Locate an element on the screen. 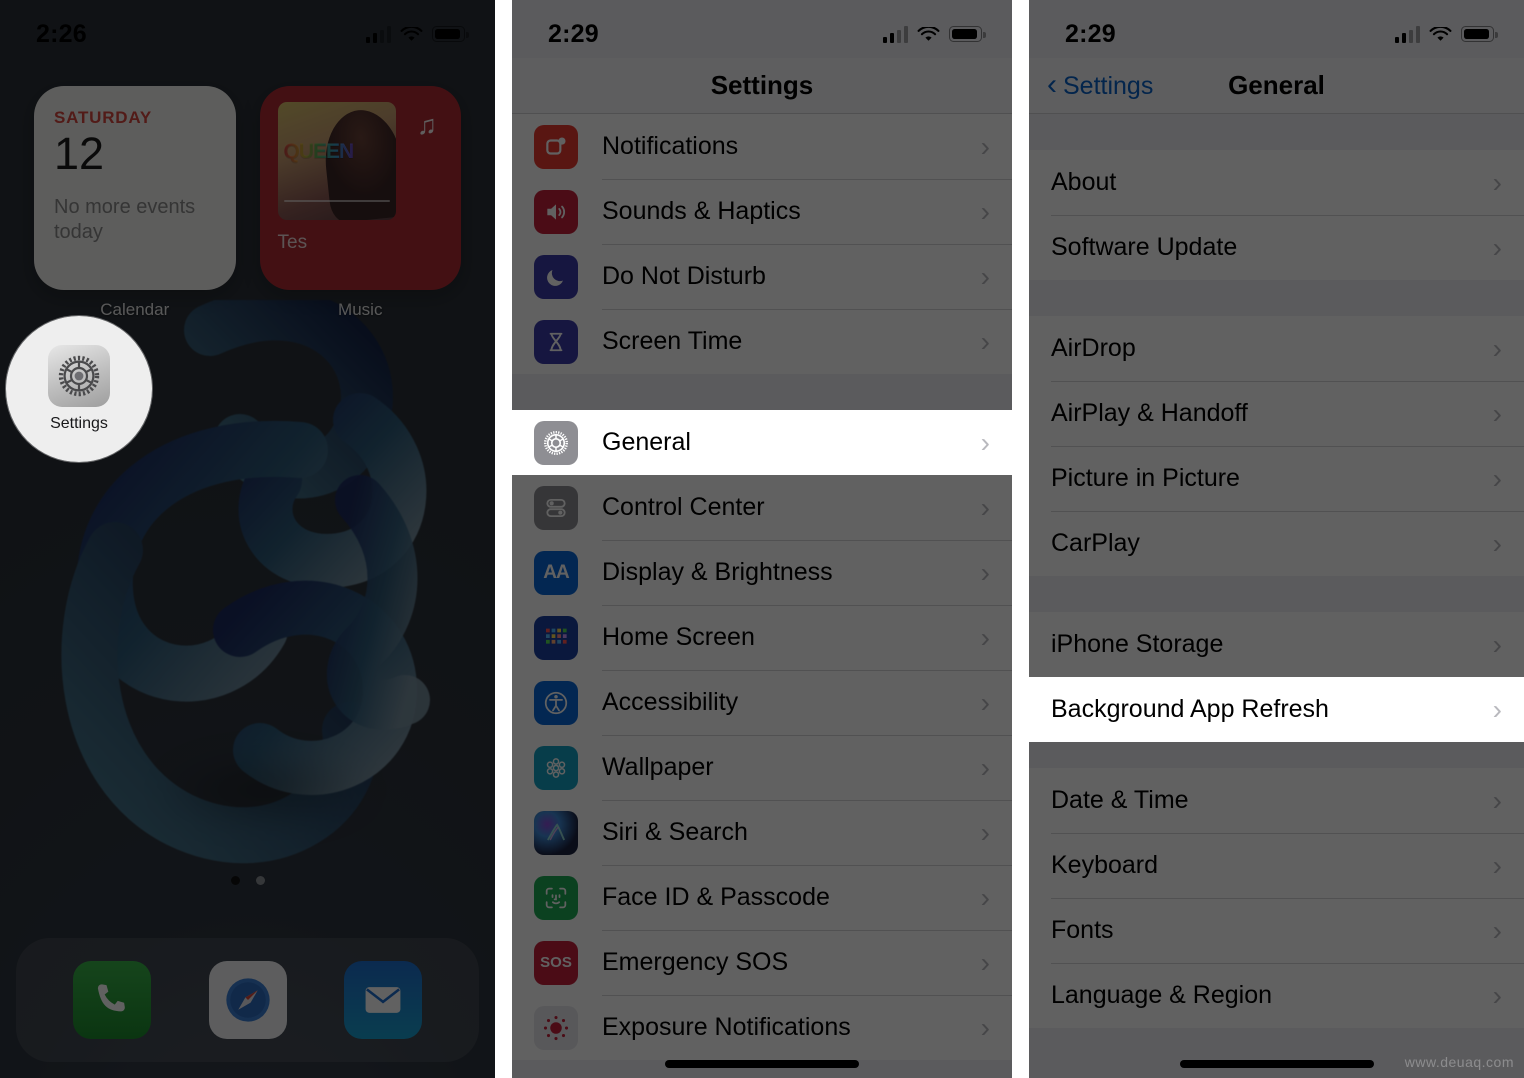 The image size is (1524, 1078). settings-row-sos: SOS Emergency SOS › is located at coordinates (762, 962).